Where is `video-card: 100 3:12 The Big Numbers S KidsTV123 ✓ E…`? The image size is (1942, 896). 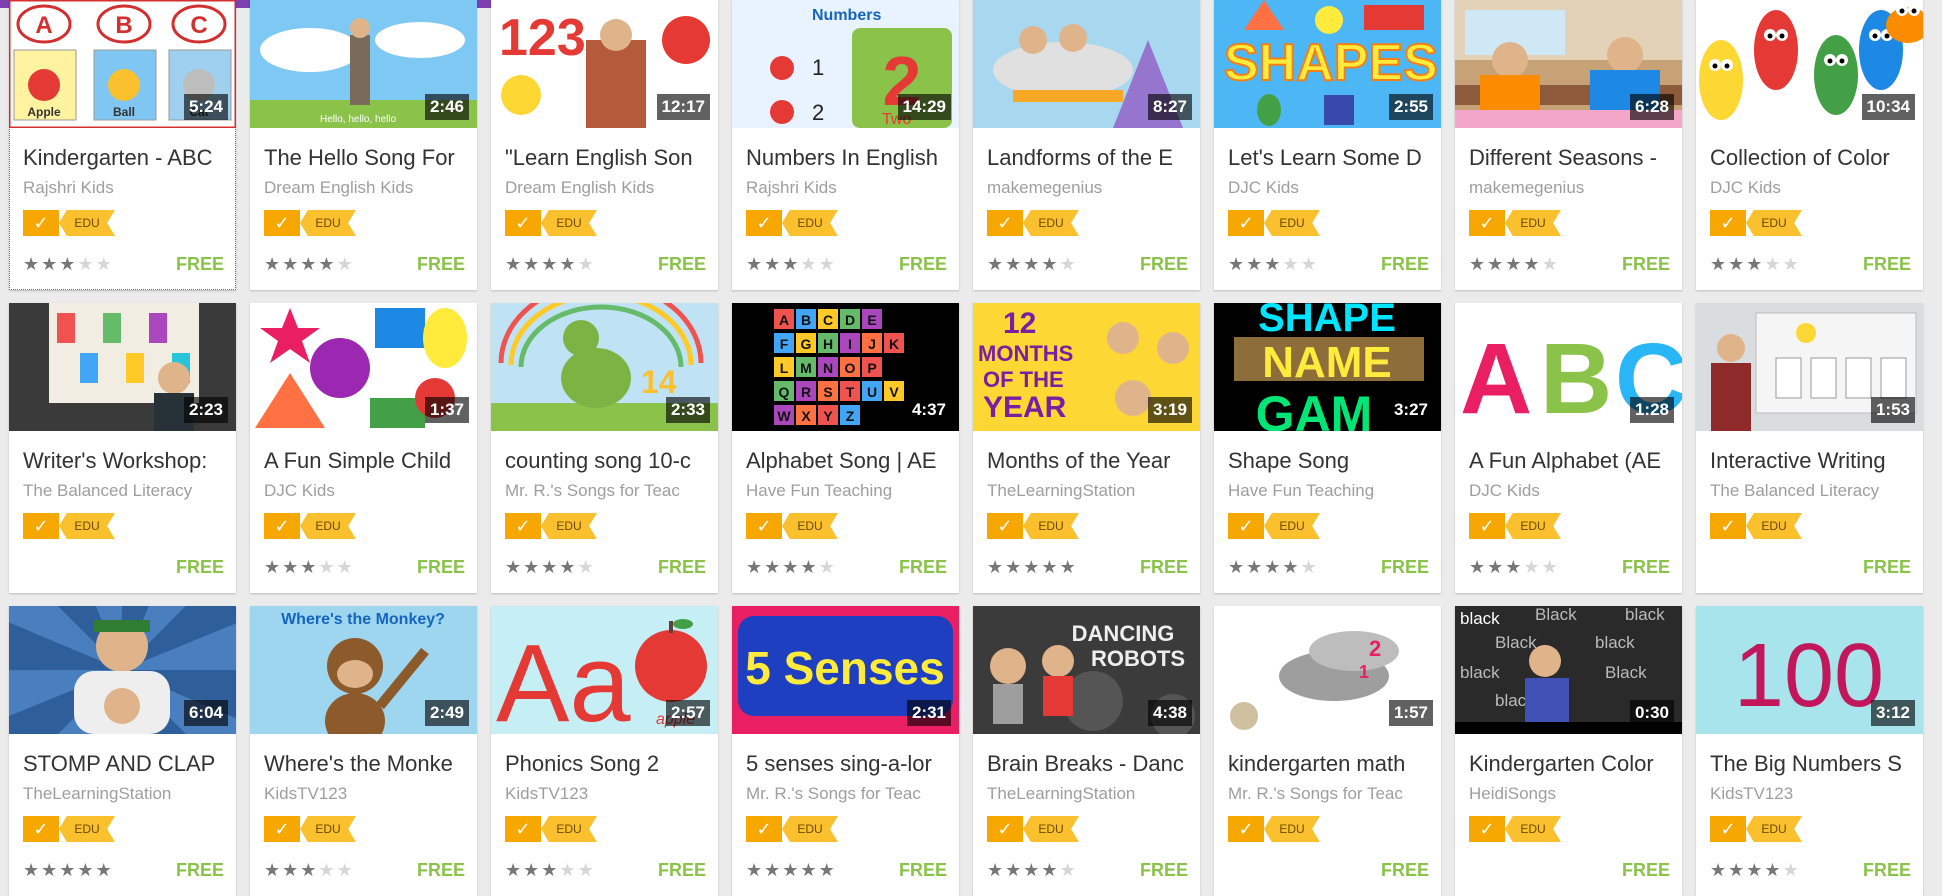 video-card: 100 3:12 The Big Numbers S KidsTV123 ✓ E… is located at coordinates (1809, 751).